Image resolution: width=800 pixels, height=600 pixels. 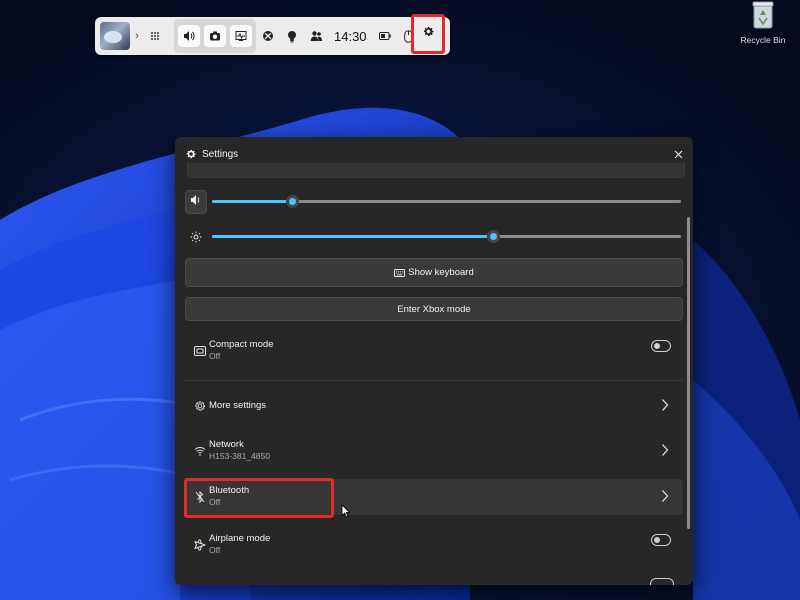 What do you see at coordinates (292, 201) in the screenshot?
I see `volume-thumb` at bounding box center [292, 201].